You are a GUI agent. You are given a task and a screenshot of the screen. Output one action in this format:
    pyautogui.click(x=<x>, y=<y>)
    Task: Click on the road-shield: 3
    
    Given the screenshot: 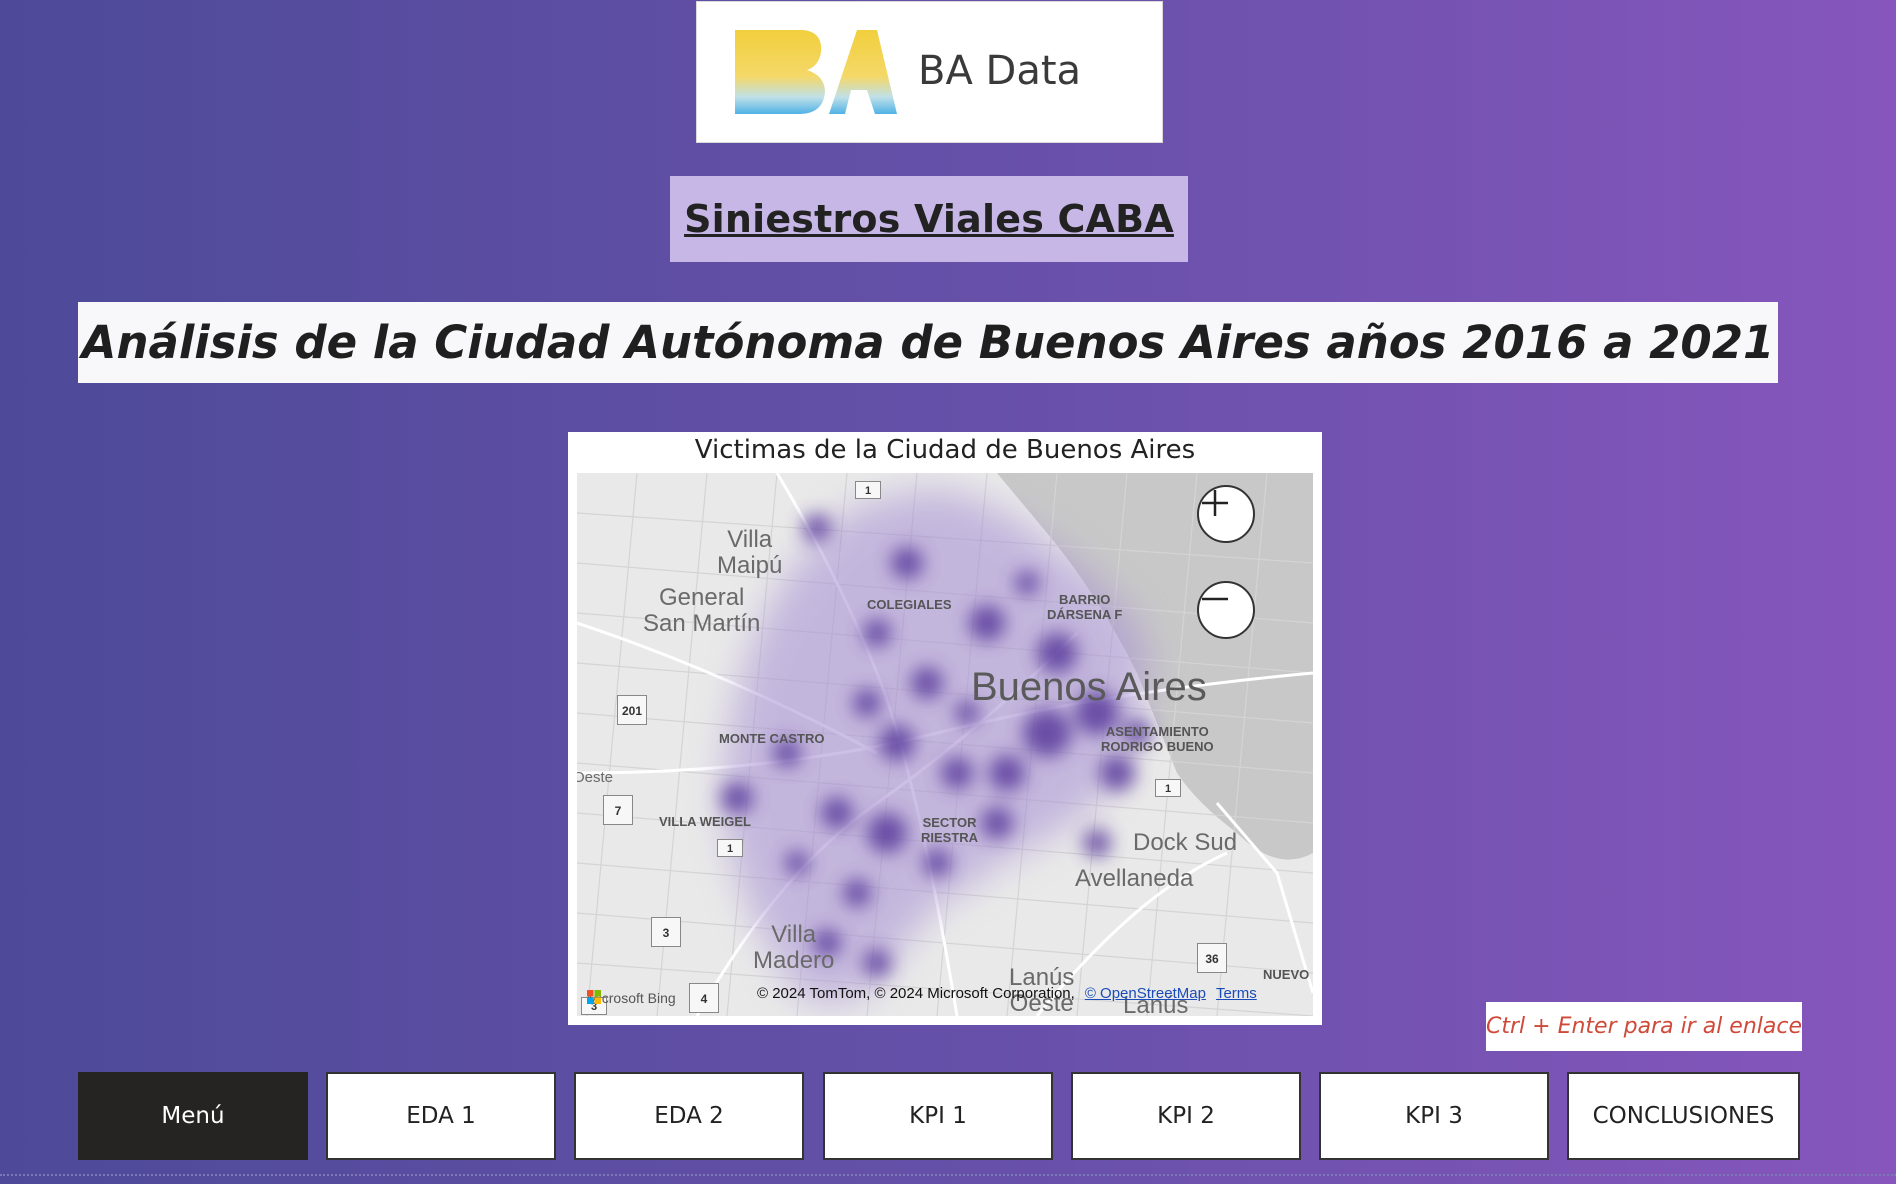 What is the action you would take?
    pyautogui.click(x=666, y=932)
    